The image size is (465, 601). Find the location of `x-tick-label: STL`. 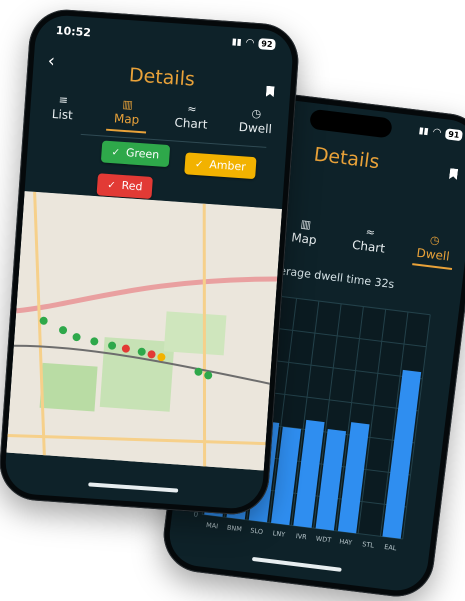

x-tick-label: STL is located at coordinates (368, 544).